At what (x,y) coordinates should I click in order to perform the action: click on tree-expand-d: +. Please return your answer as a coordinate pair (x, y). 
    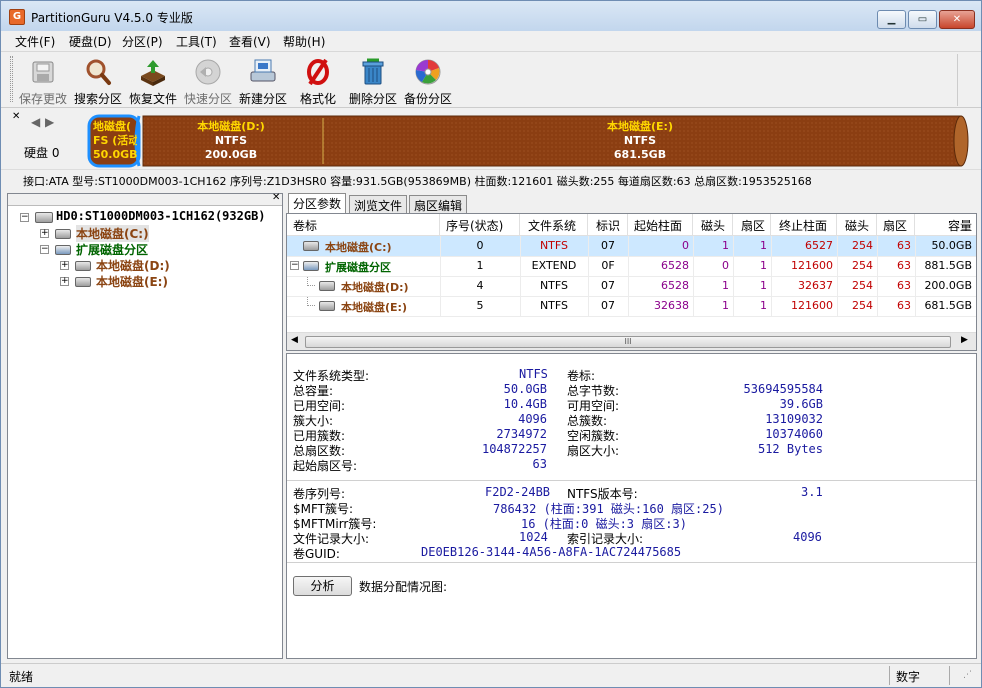
    Looking at the image, I should click on (64, 265).